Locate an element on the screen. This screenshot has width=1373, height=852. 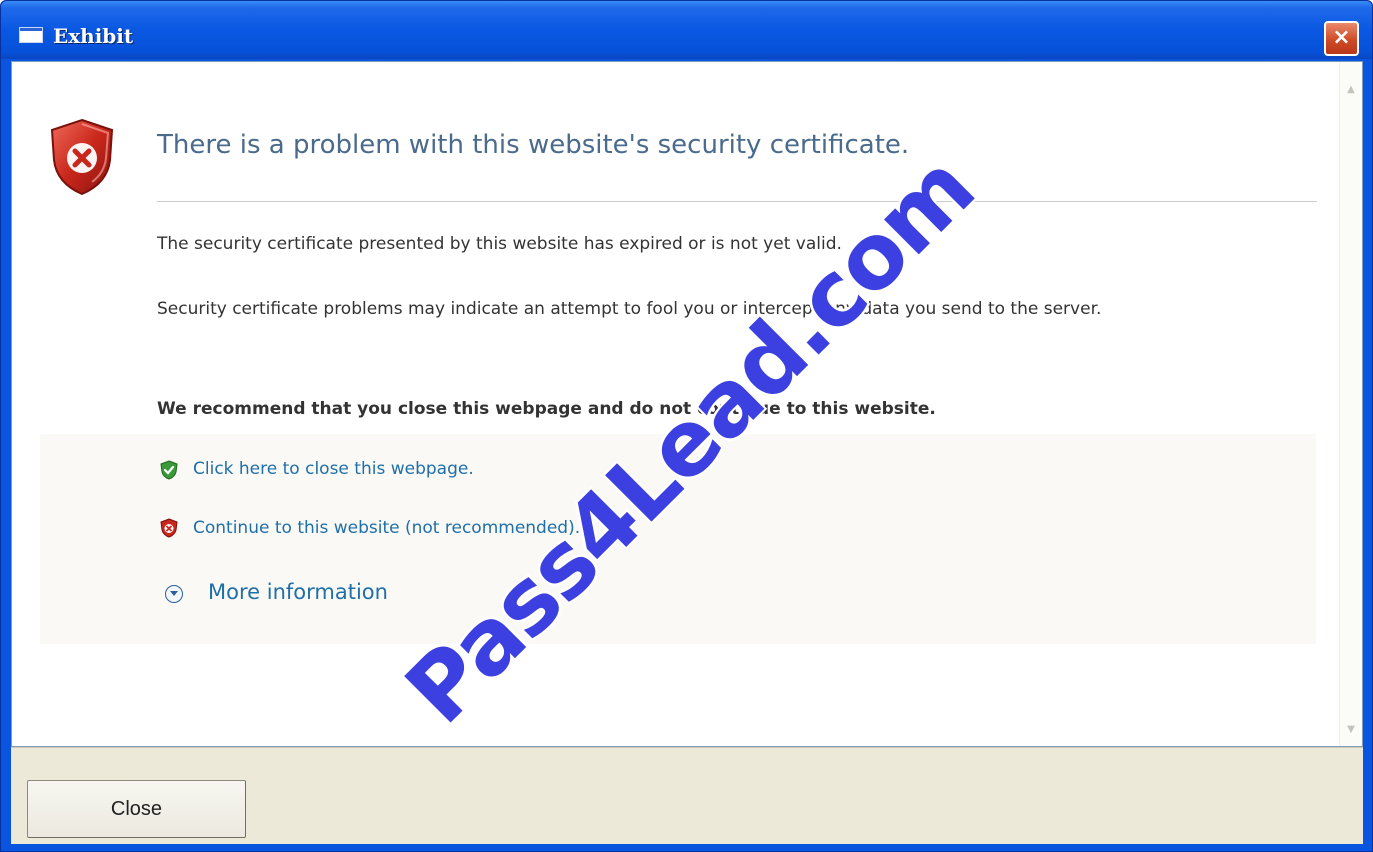
window-icon is located at coordinates (31, 35).